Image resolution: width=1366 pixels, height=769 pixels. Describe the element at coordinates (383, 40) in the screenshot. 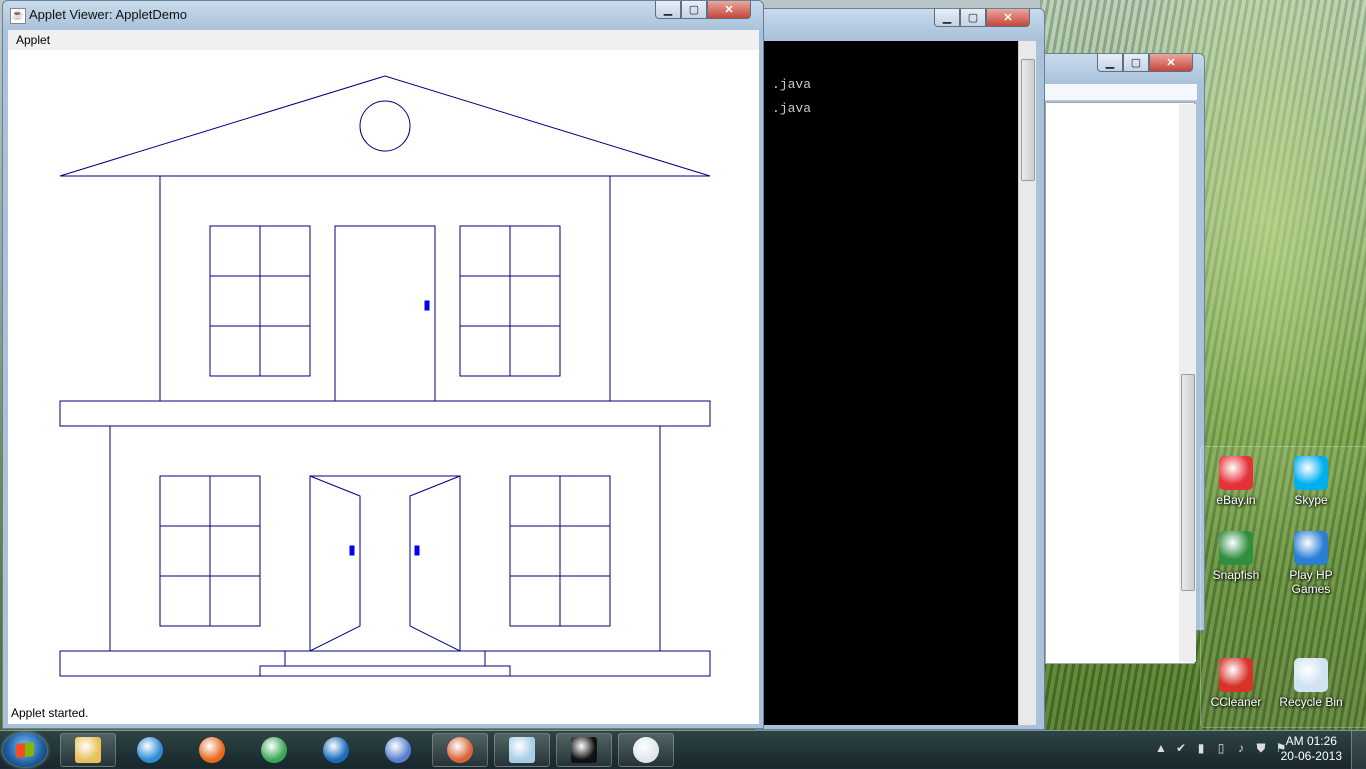

I see `menu-bar: Applet` at that location.